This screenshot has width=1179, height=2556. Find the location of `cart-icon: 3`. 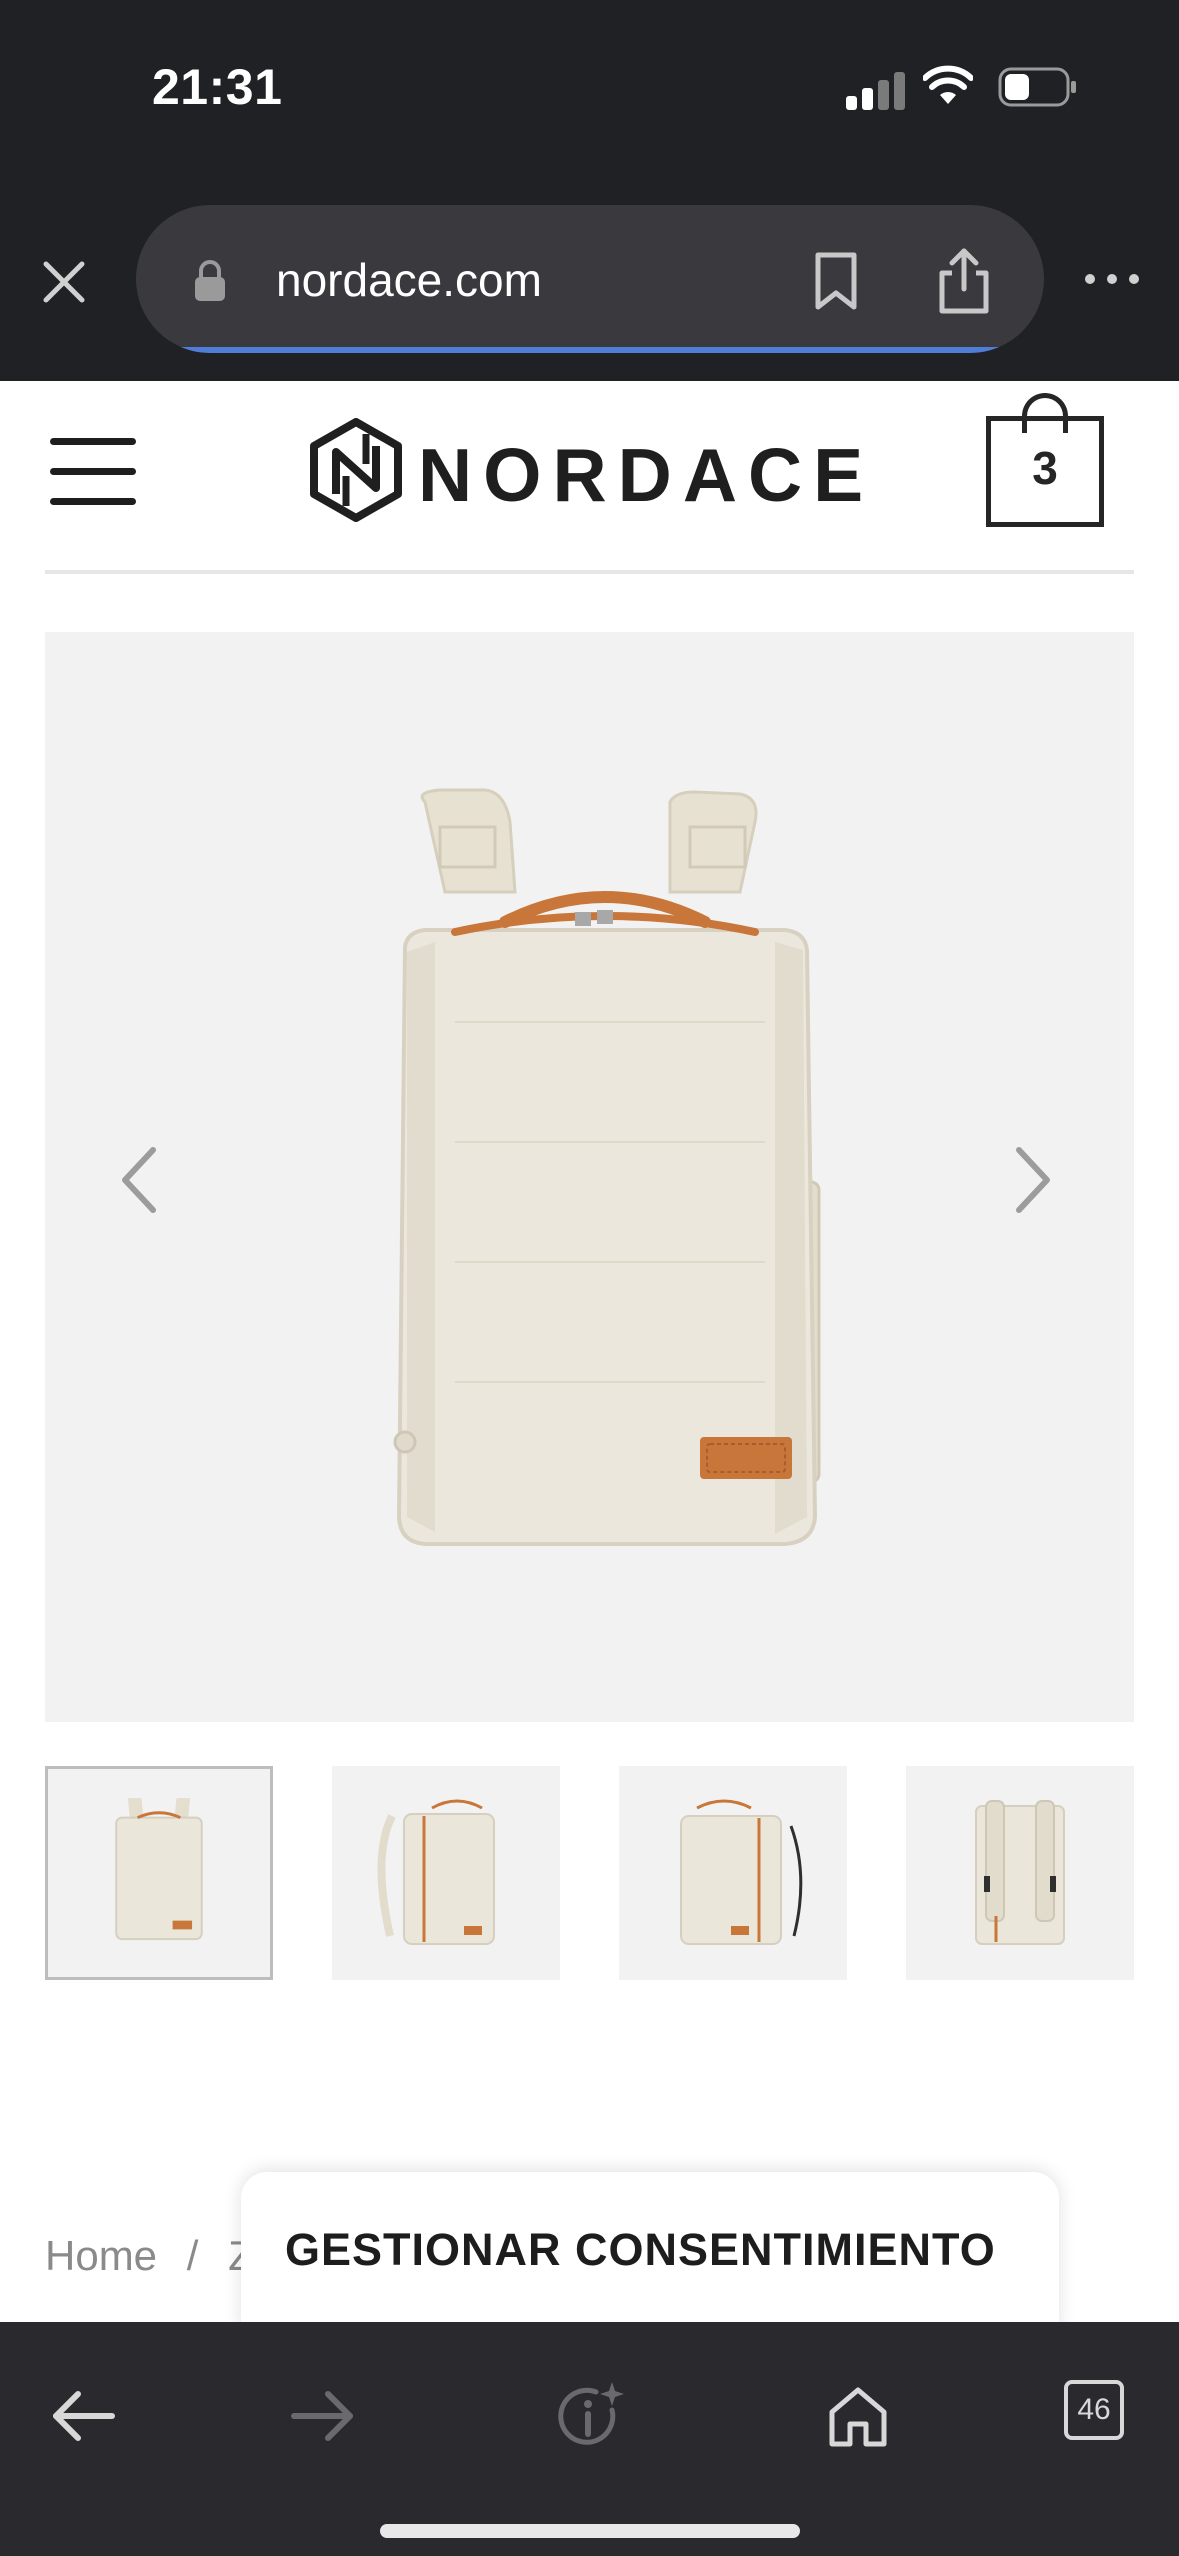

cart-icon: 3 is located at coordinates (1046, 460).